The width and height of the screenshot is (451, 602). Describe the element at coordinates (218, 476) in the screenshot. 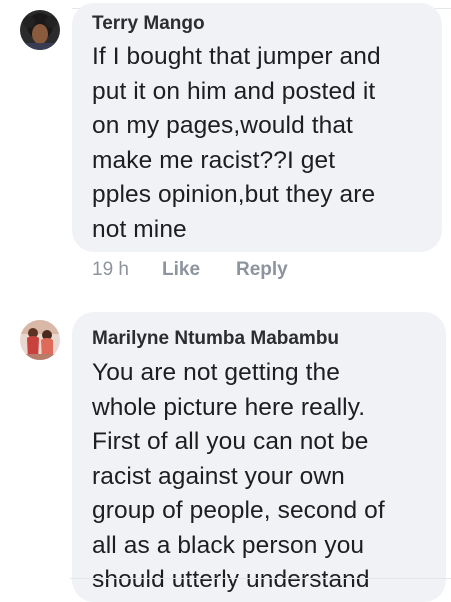

I see `comment-text-line: racist against your own` at that location.